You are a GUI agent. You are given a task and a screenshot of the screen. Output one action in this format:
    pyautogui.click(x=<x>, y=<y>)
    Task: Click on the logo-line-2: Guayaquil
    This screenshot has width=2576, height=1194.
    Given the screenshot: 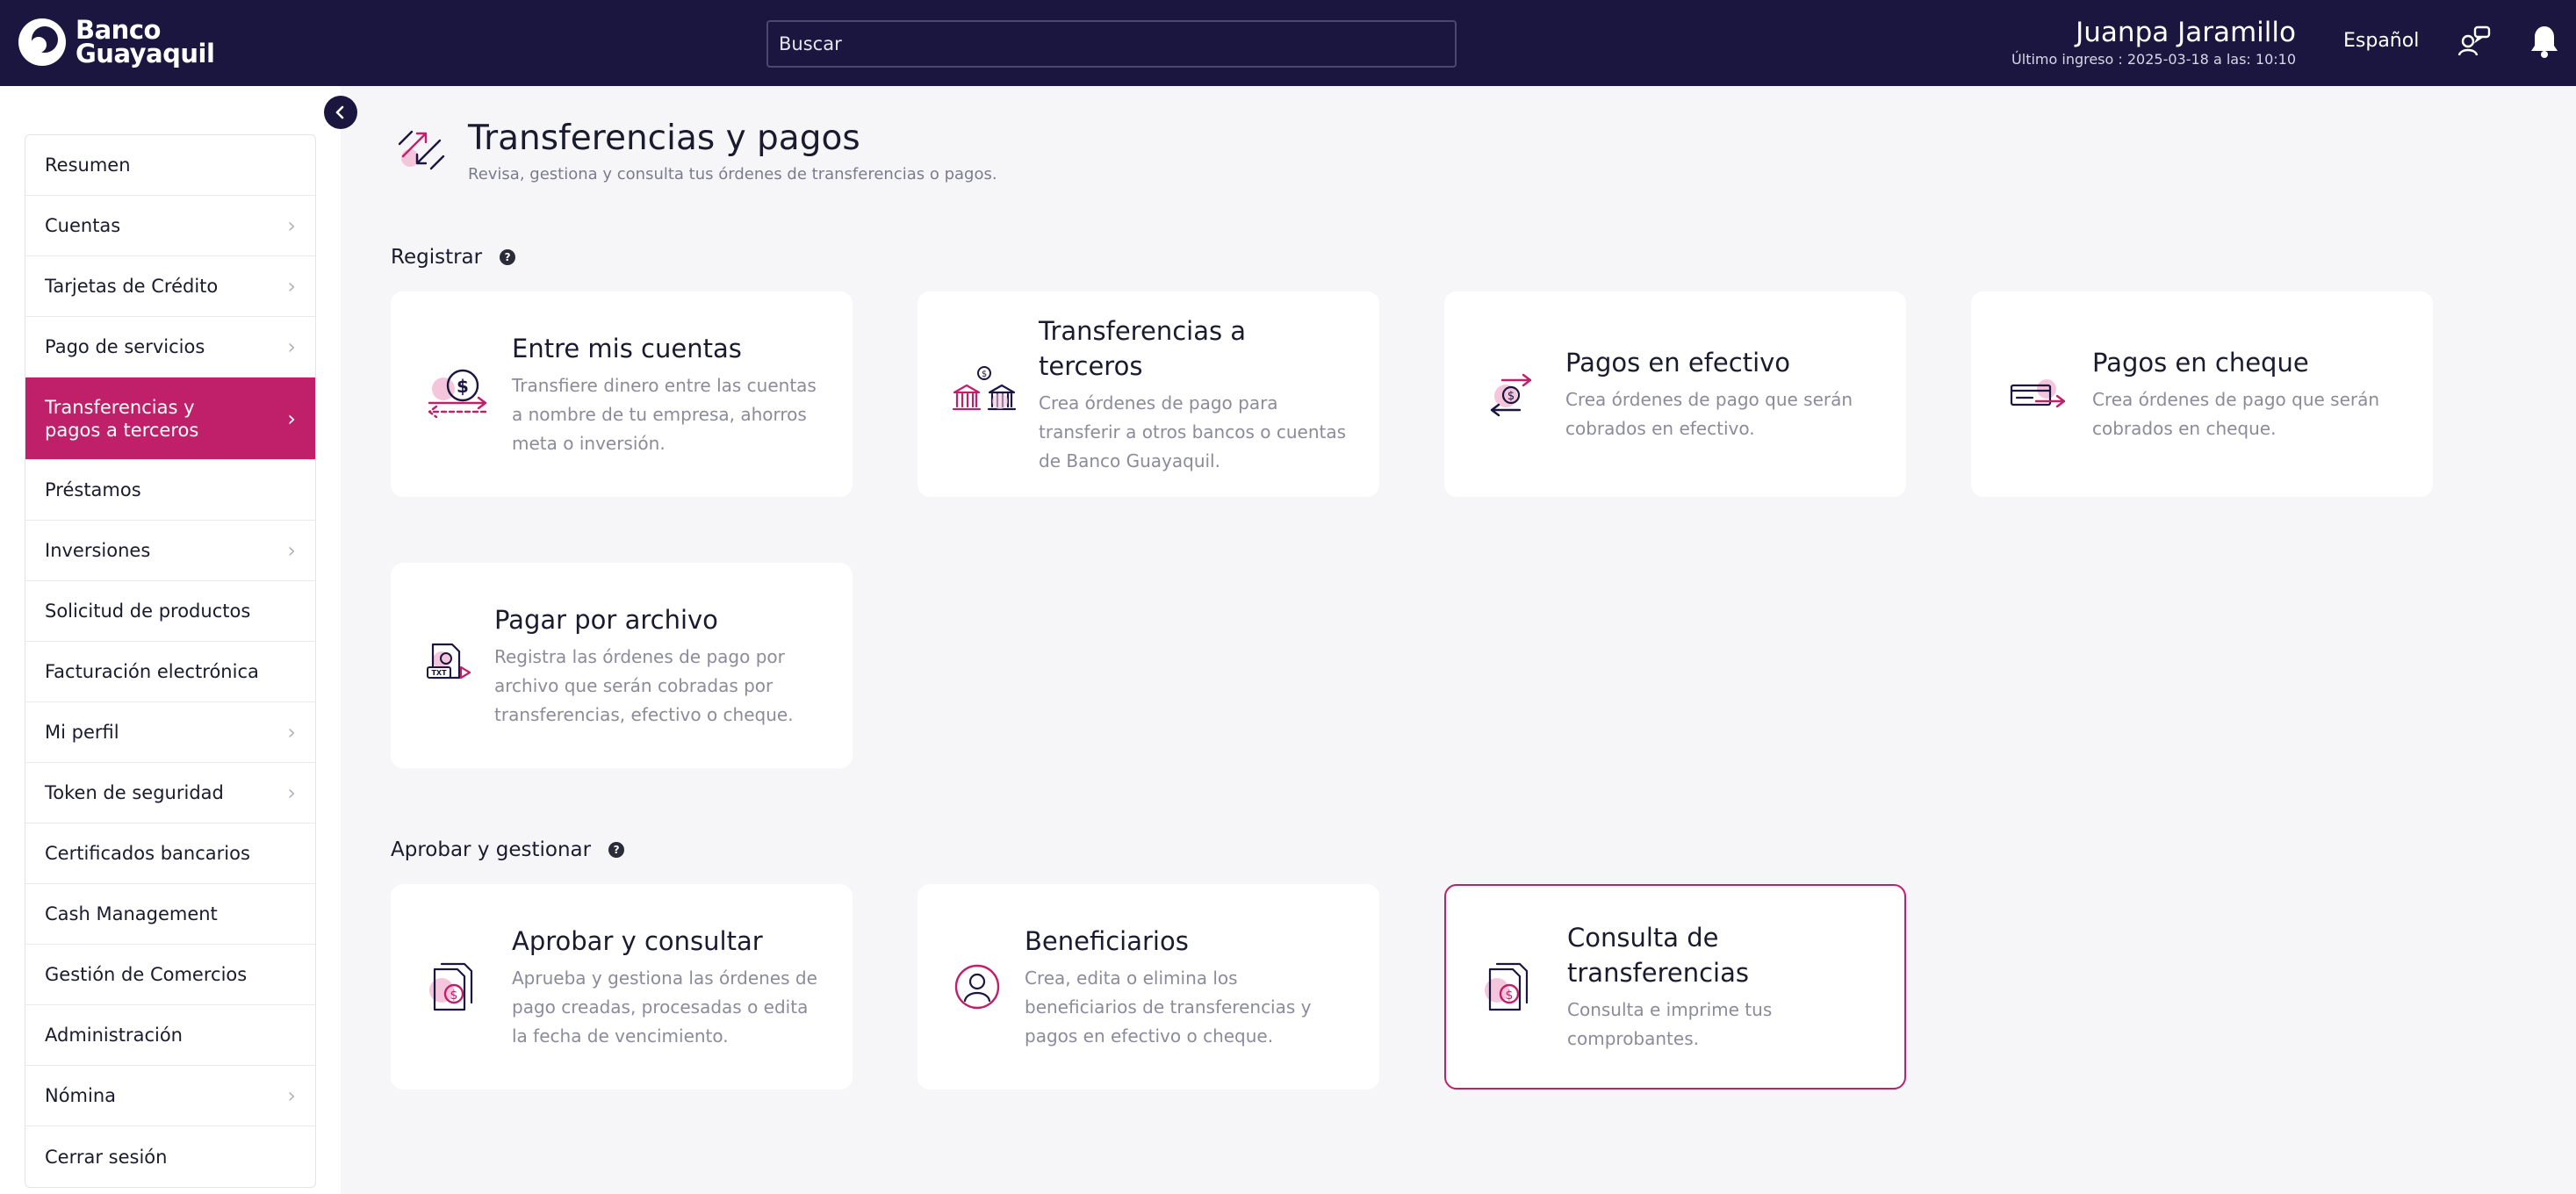 What is the action you would take?
    pyautogui.click(x=145, y=53)
    